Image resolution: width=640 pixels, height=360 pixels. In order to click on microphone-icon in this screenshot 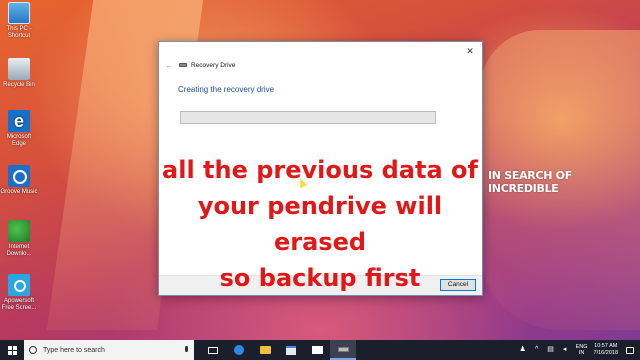, I will do `click(186, 349)`.